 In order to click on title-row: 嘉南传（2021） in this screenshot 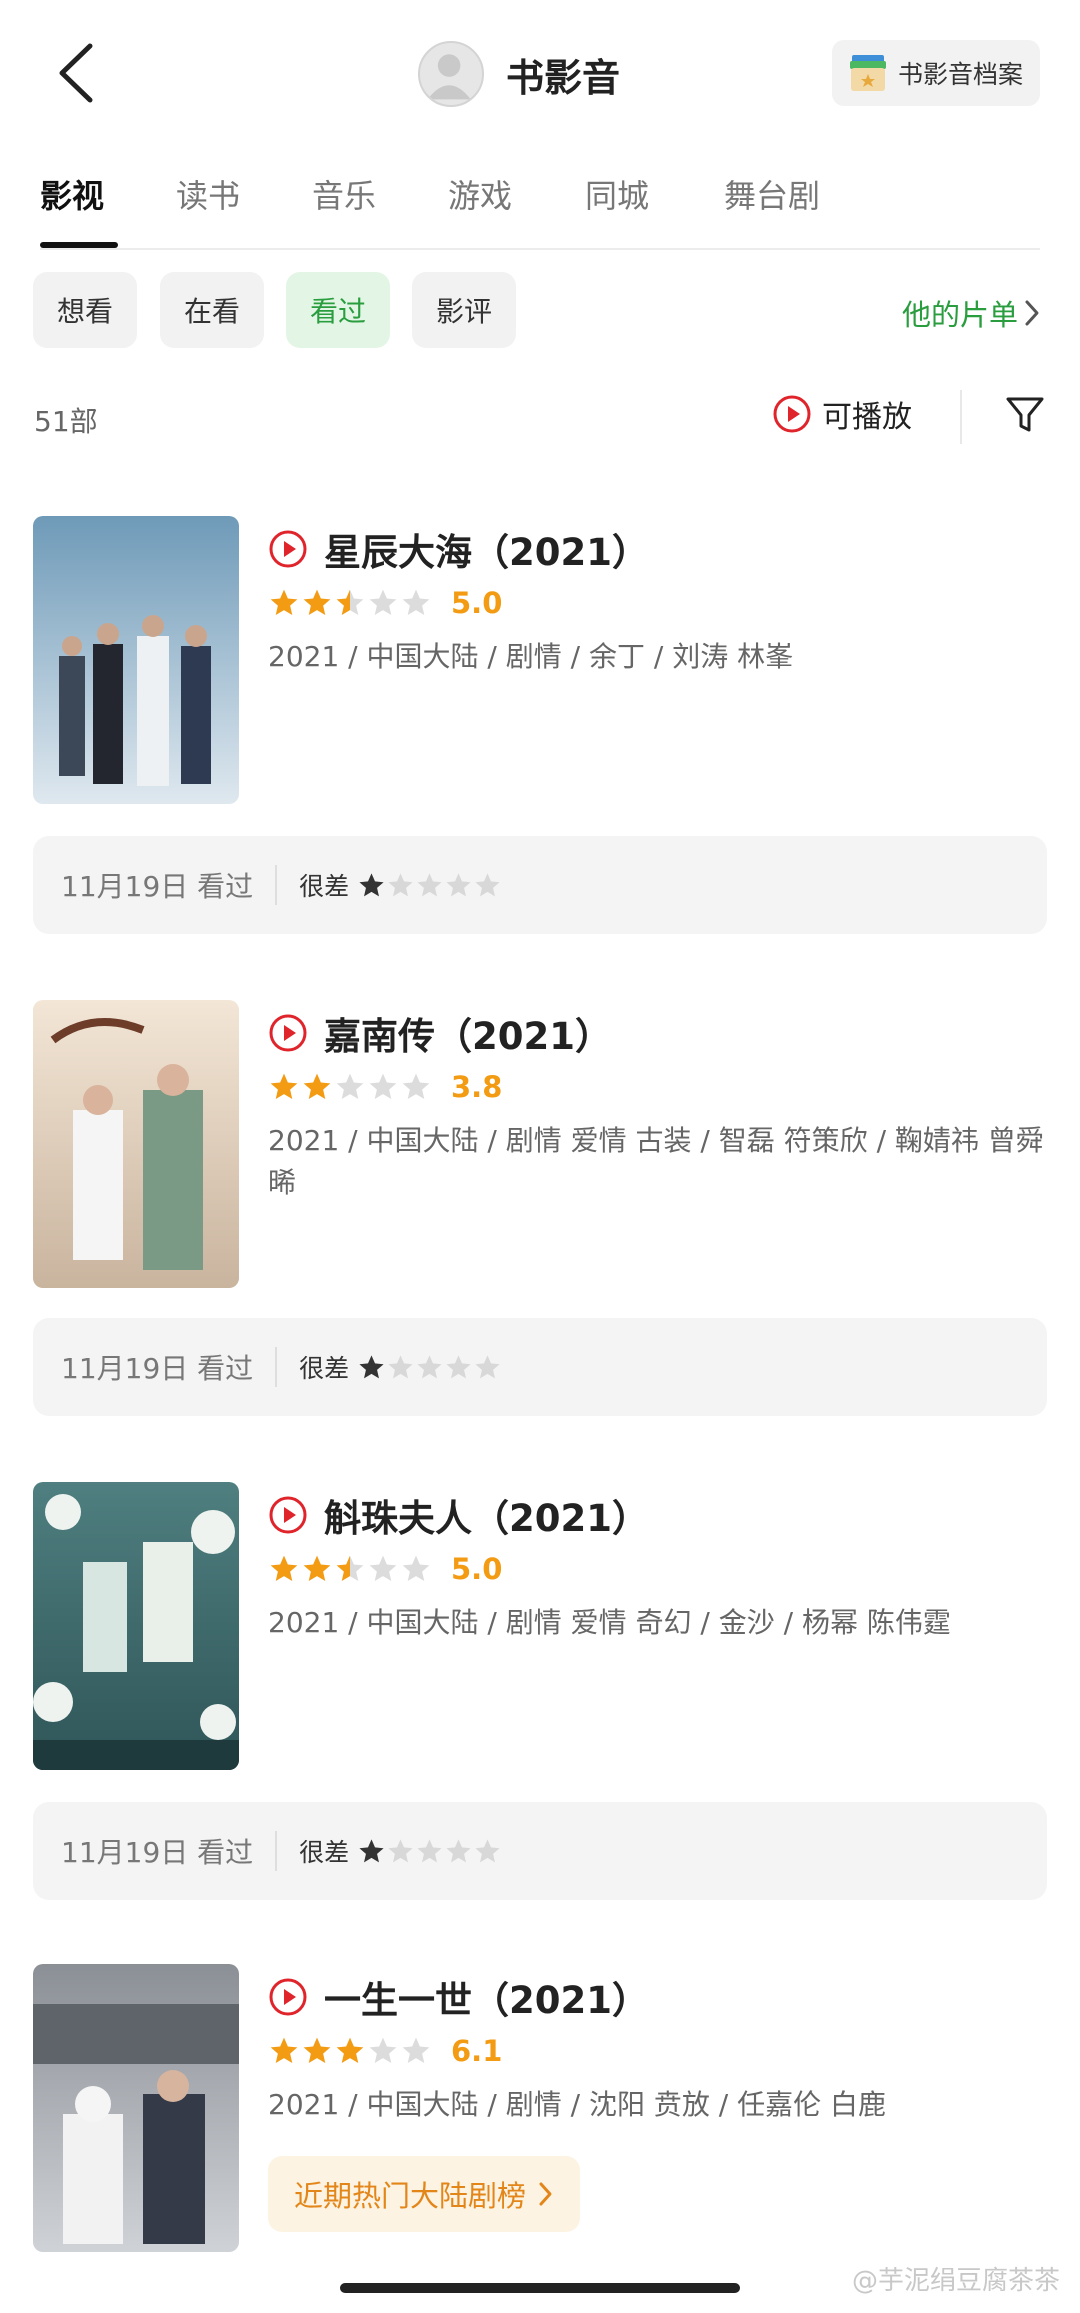, I will do `click(440, 1033)`.